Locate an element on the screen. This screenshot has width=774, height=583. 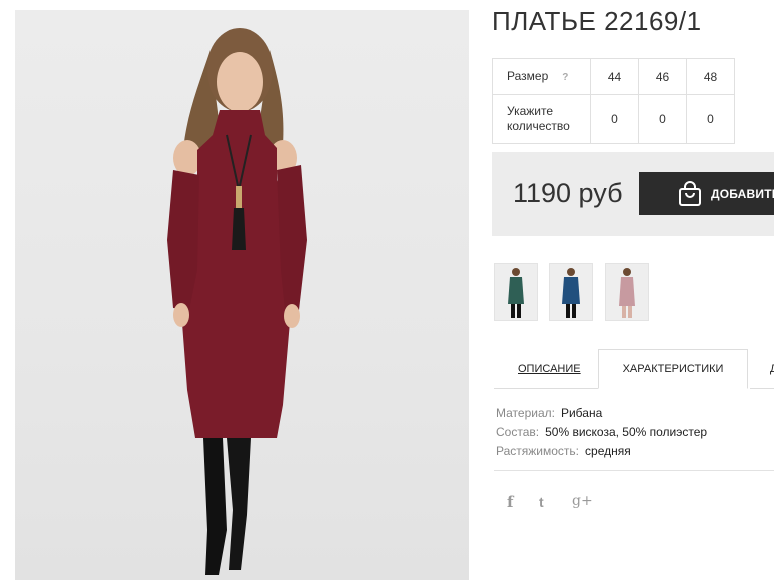
size-46: 46 is located at coordinates (662, 76).